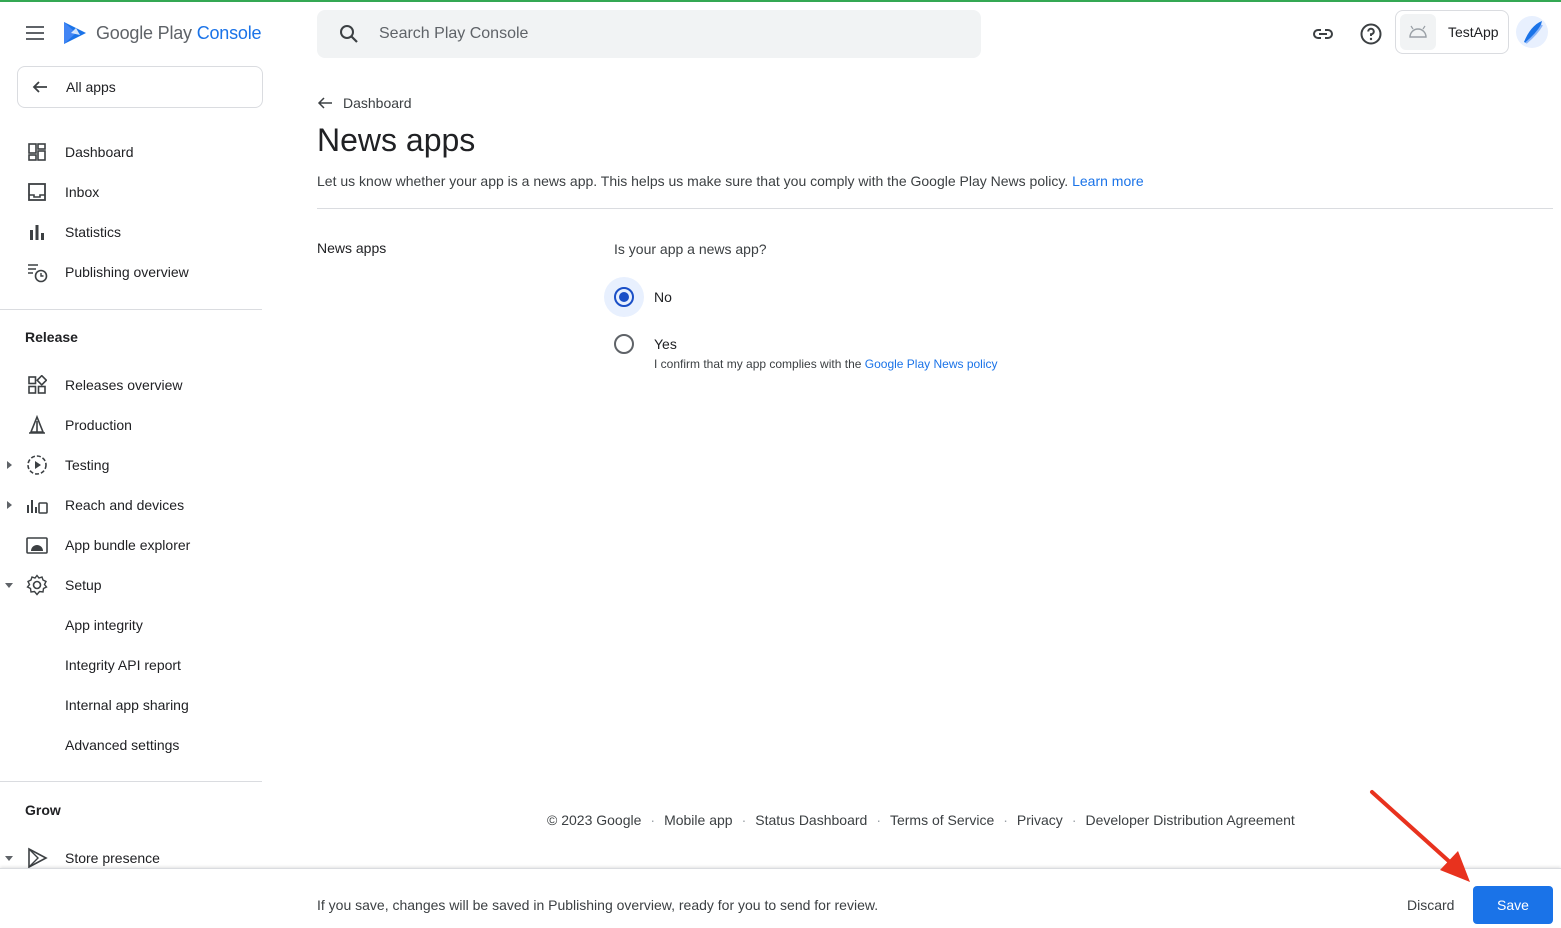 The image size is (1561, 928). What do you see at coordinates (37, 272) in the screenshot?
I see `publishing-icon` at bounding box center [37, 272].